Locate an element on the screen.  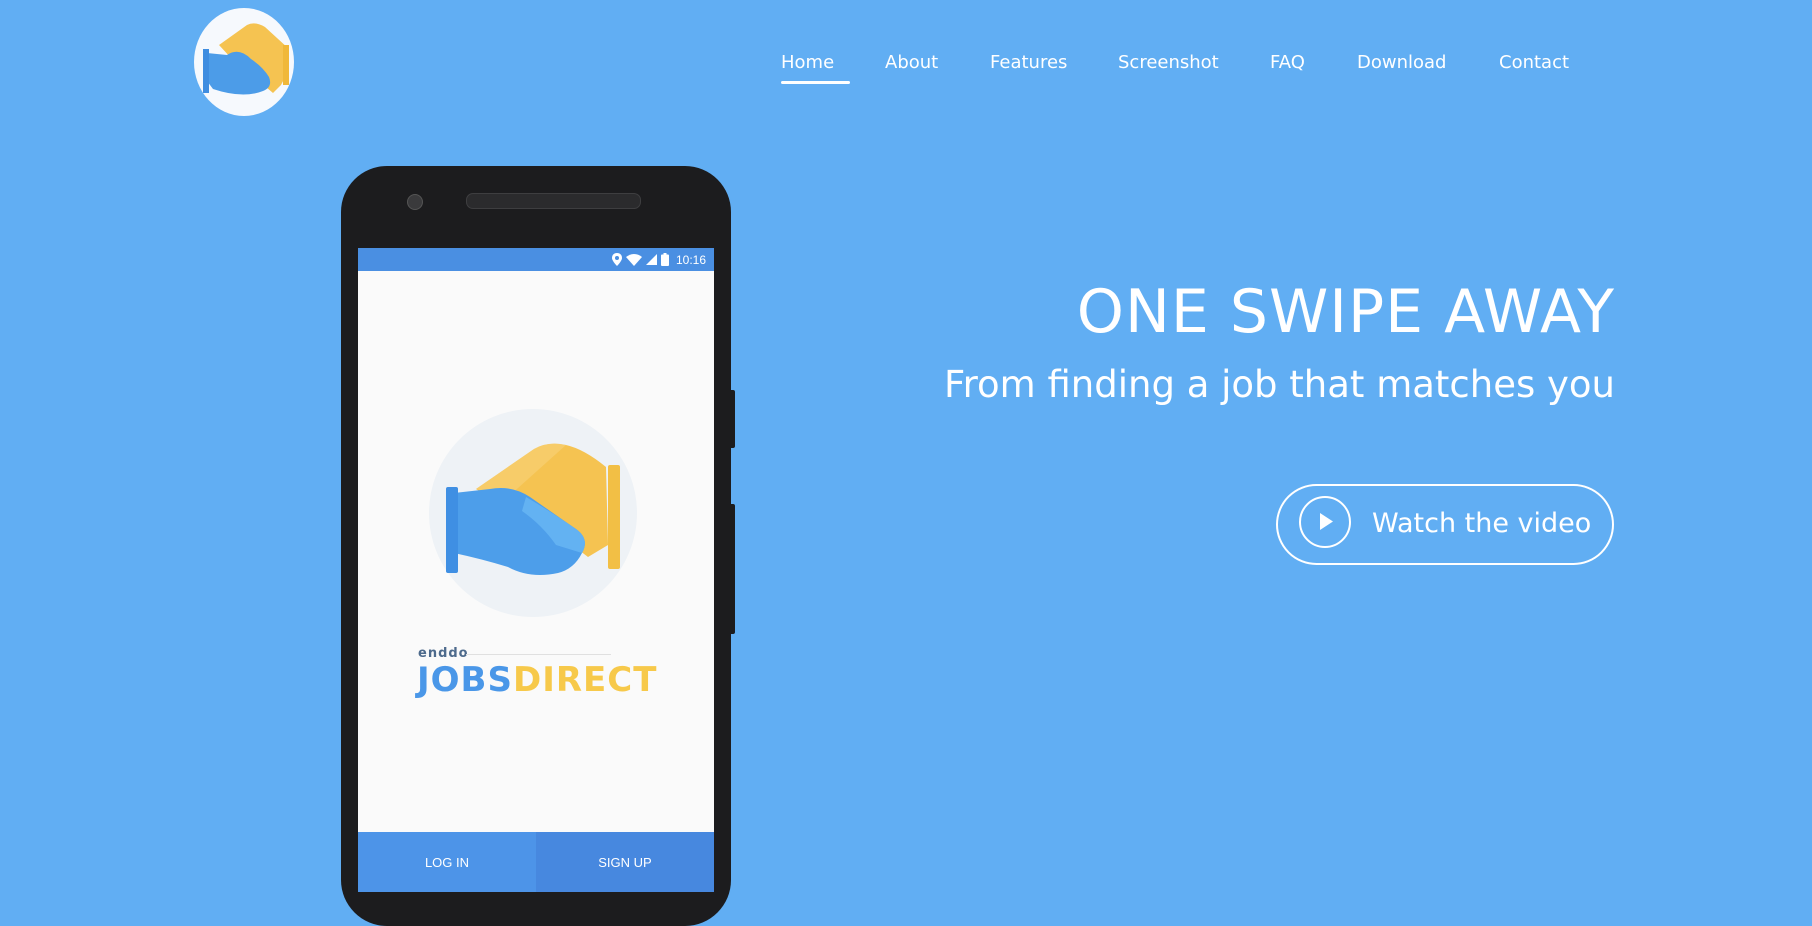
play-icon is located at coordinates (1325, 522).